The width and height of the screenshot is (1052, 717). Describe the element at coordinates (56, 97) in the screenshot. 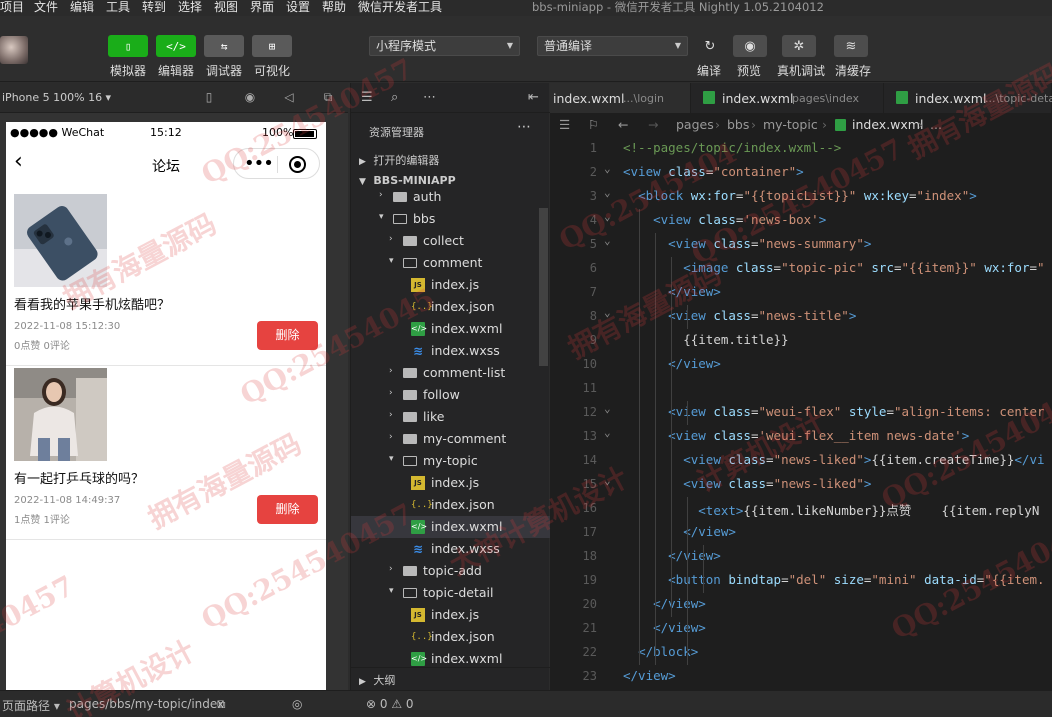

I see `device-select: iPhone 5 100% 16 ▾` at that location.